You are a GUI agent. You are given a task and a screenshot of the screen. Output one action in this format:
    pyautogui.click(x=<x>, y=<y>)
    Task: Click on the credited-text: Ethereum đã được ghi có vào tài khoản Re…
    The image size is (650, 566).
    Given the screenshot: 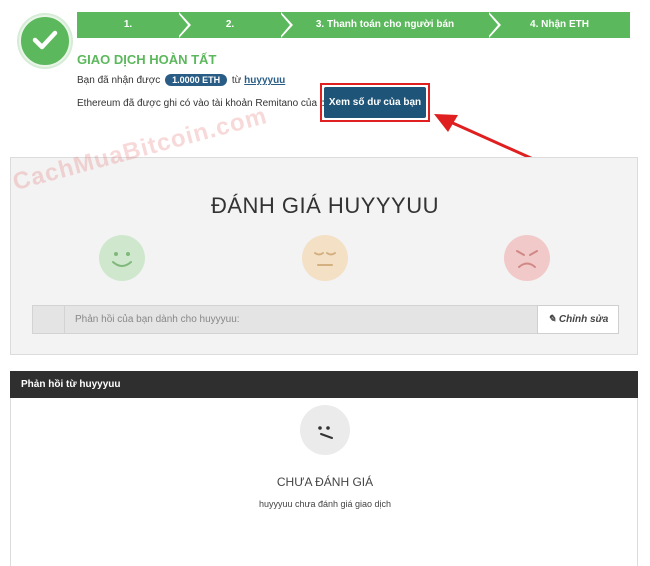 What is the action you would take?
    pyautogui.click(x=208, y=103)
    